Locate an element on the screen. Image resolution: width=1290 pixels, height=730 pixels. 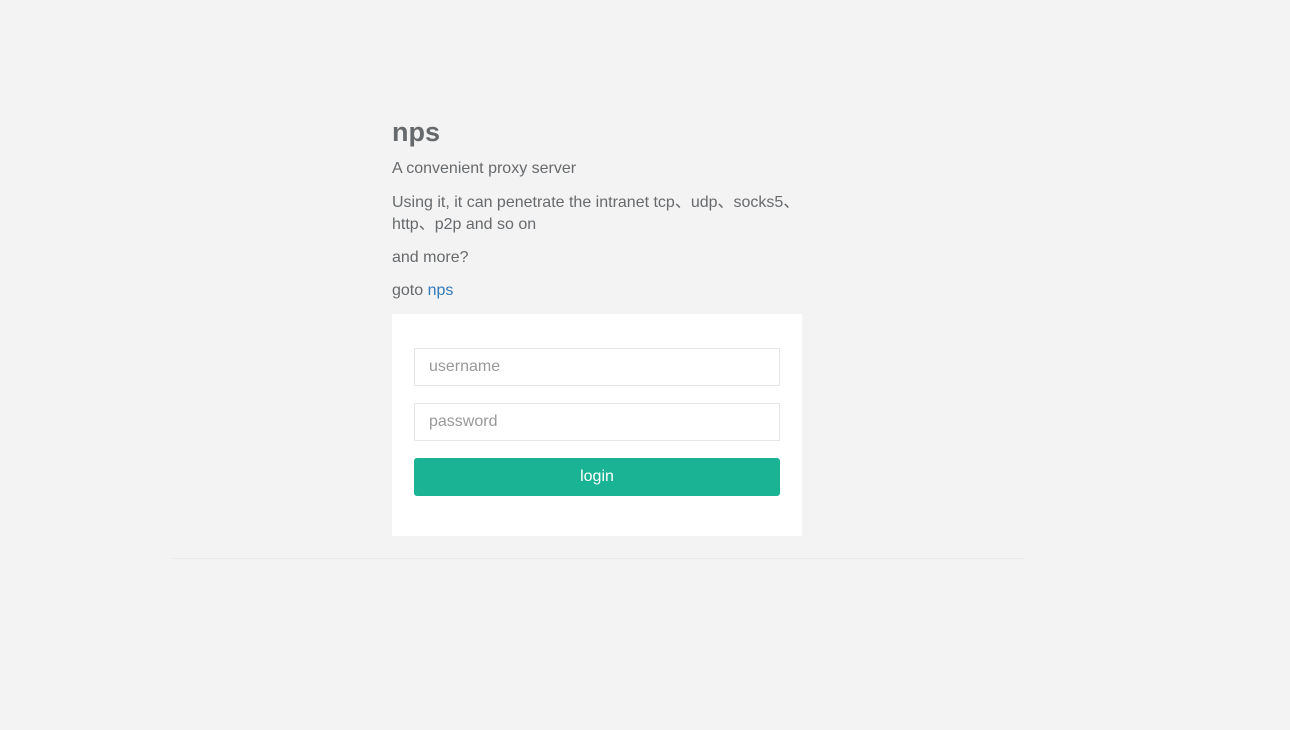
more-text: and more? is located at coordinates (430, 257).